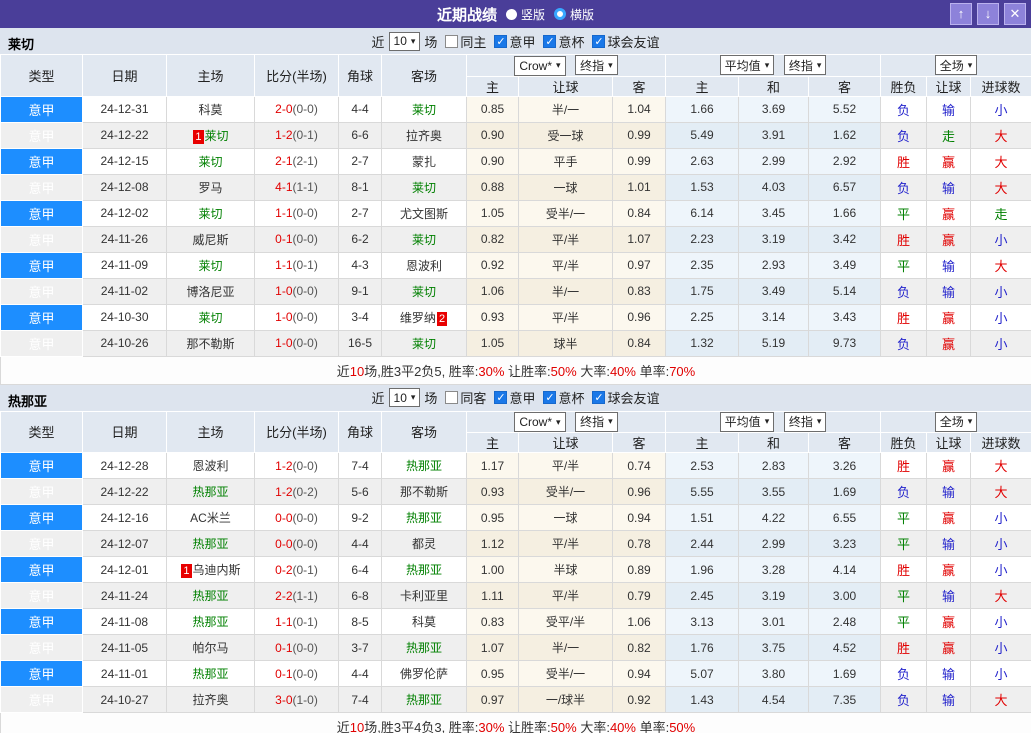 Image resolution: width=1031 pixels, height=733 pixels. Describe the element at coordinates (949, 109) in the screenshot. I see `asian-result-cell: 输` at that location.